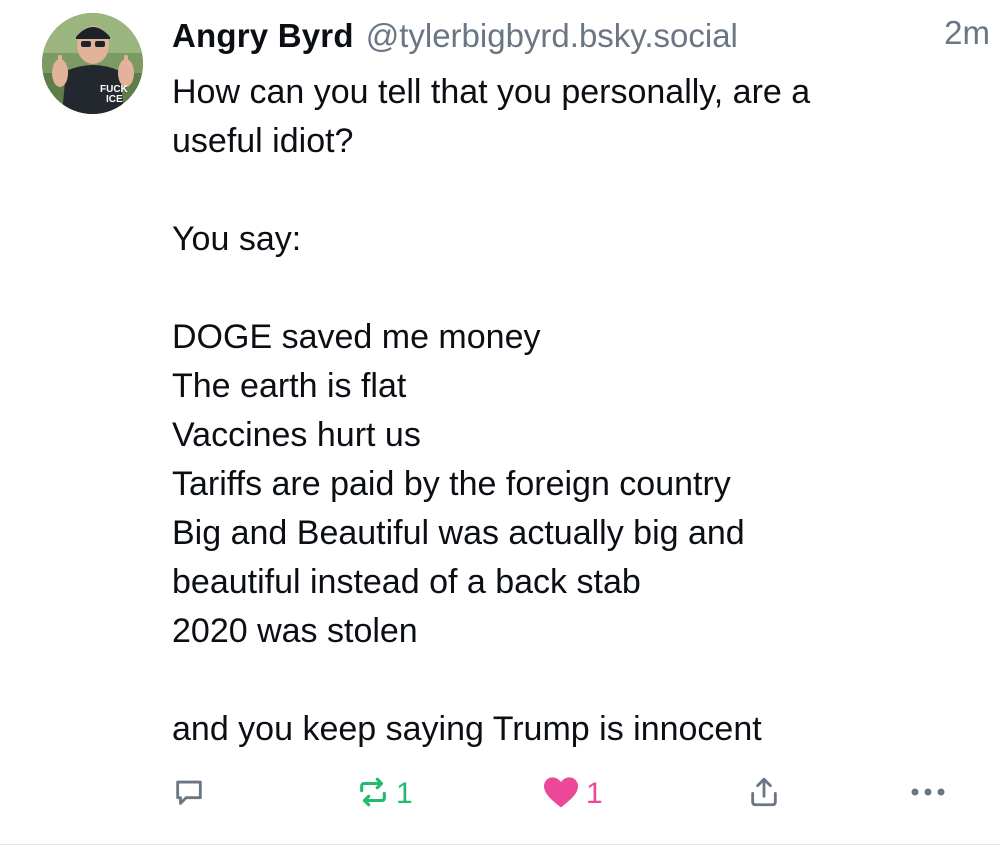  What do you see at coordinates (114, 99) in the screenshot?
I see `avatar-shirt-text-2: ICE` at bounding box center [114, 99].